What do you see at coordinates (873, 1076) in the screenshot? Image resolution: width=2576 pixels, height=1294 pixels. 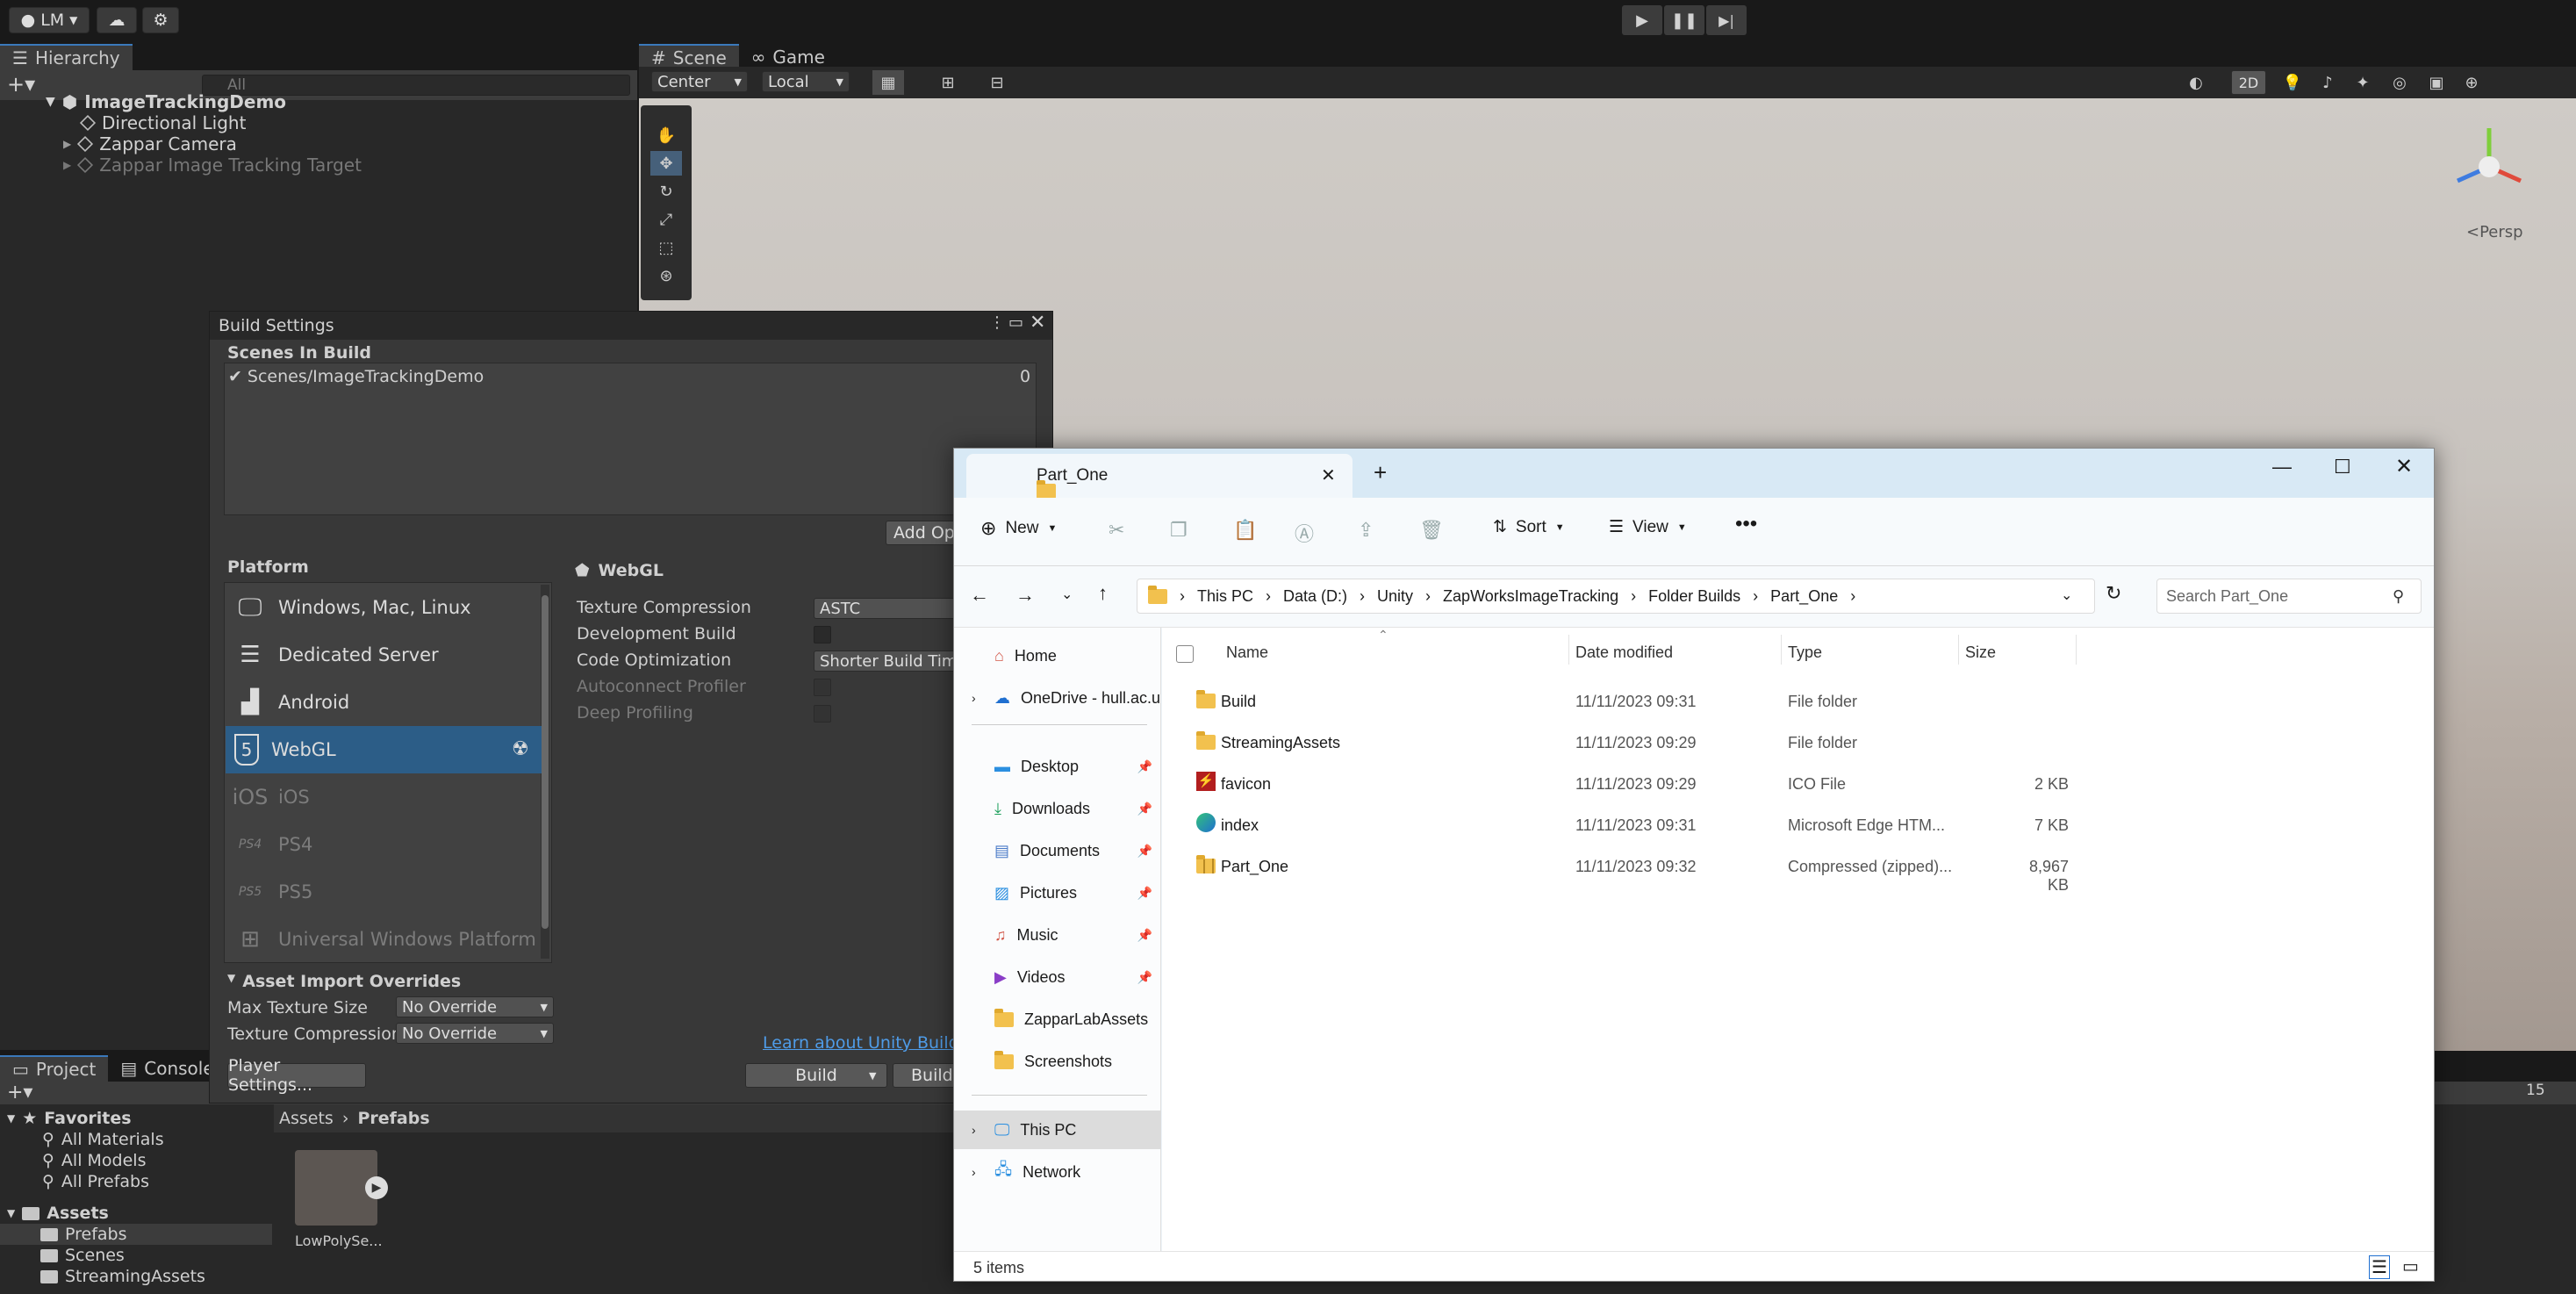 I see `chevron-down-icon: ▼` at bounding box center [873, 1076].